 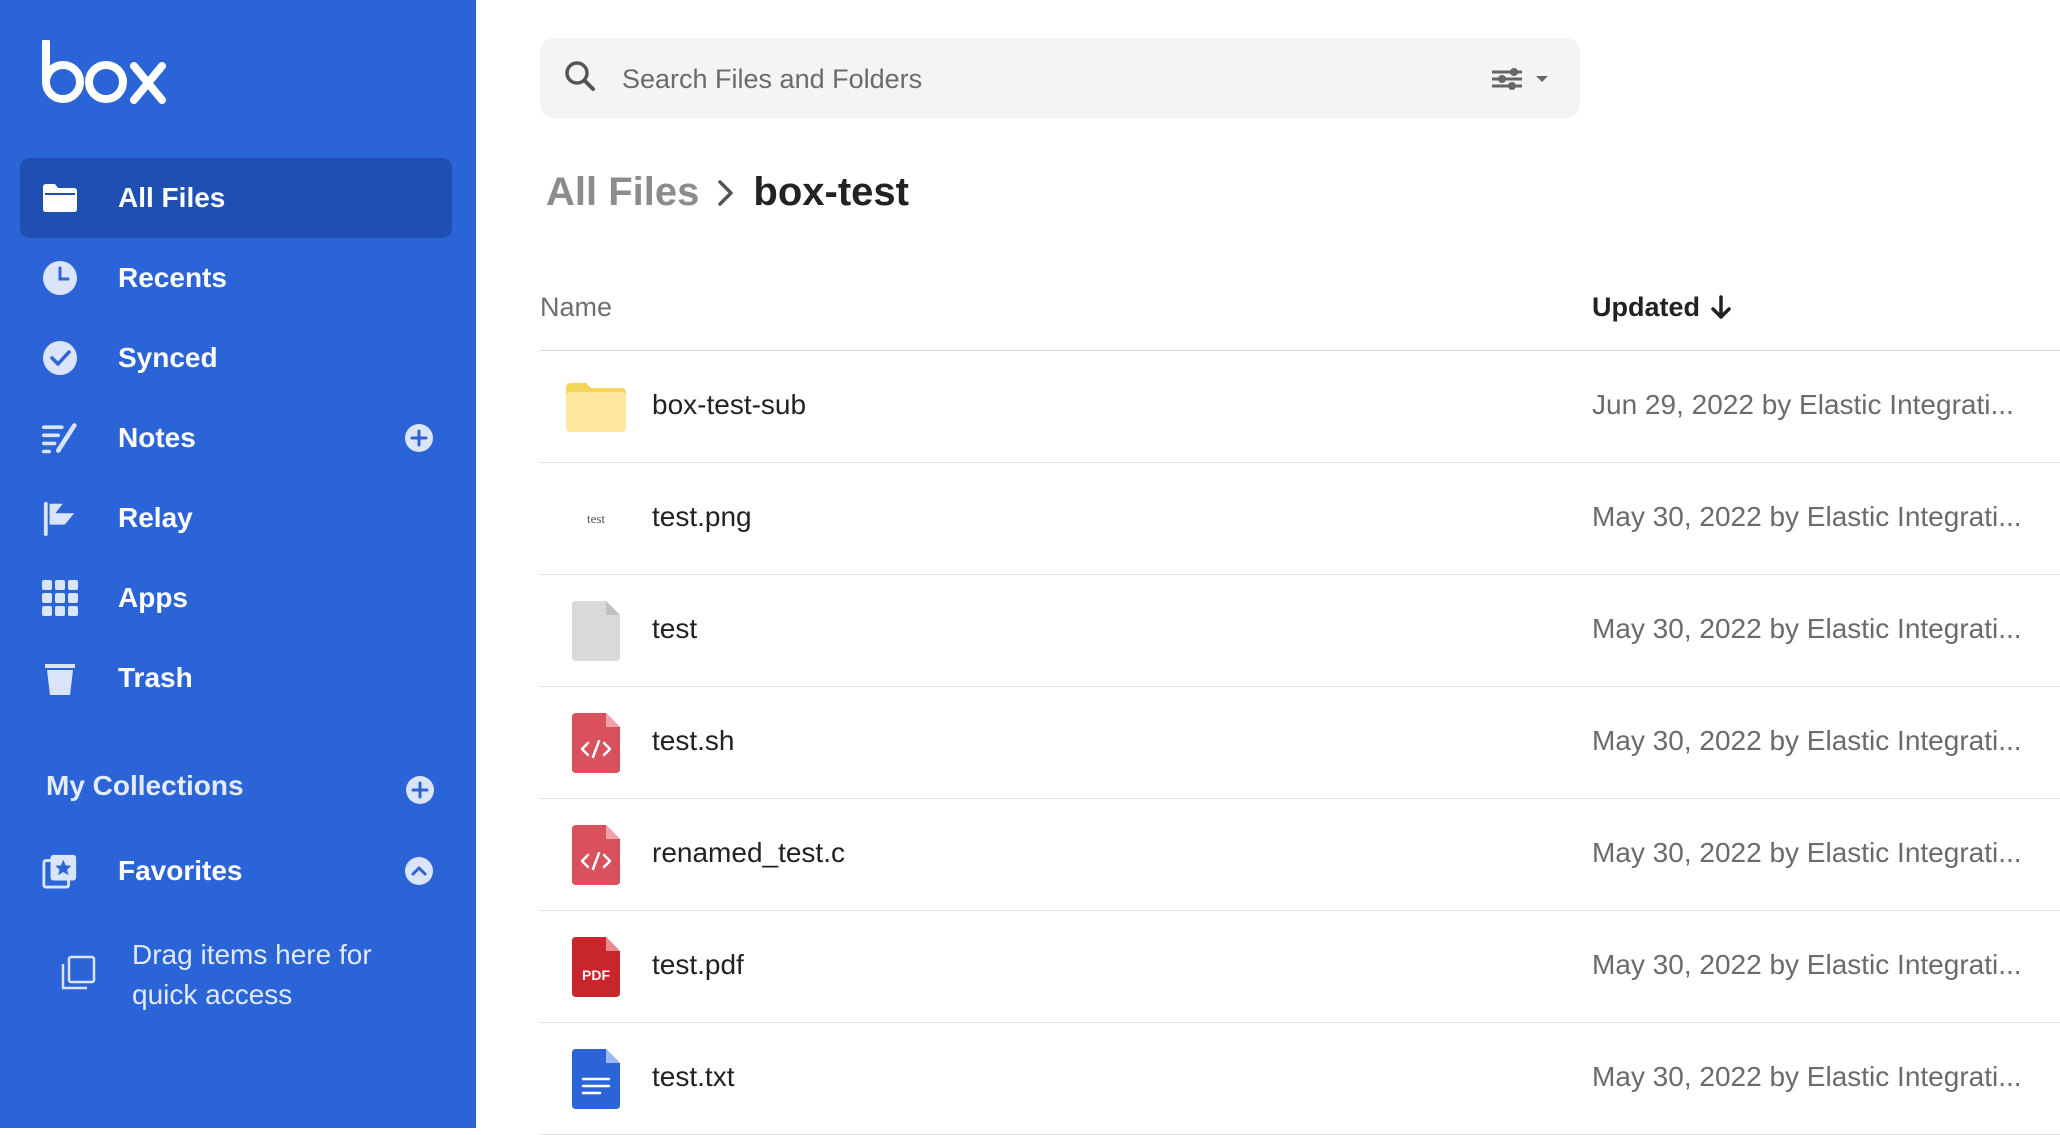 I want to click on breadcrumb-all-files: All Files, so click(x=622, y=192).